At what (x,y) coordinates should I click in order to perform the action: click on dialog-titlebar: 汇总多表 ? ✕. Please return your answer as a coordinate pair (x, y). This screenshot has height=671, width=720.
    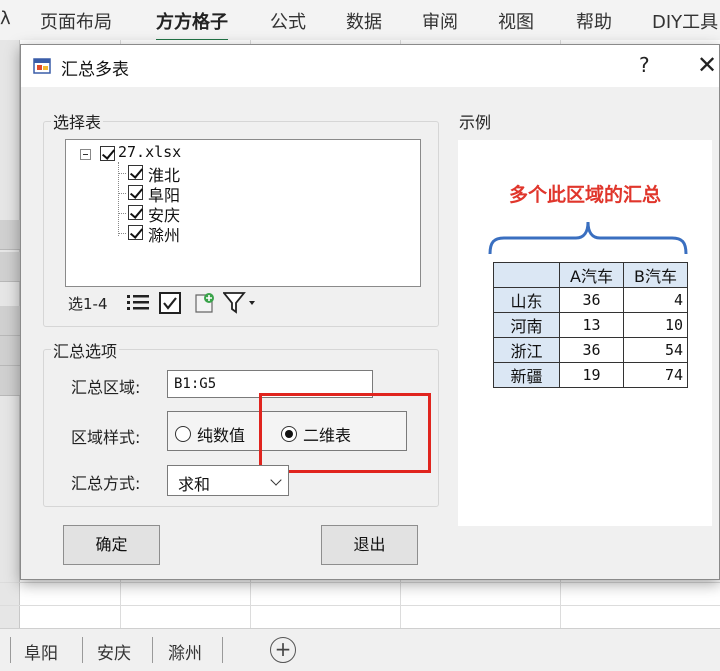
    Looking at the image, I should click on (370, 66).